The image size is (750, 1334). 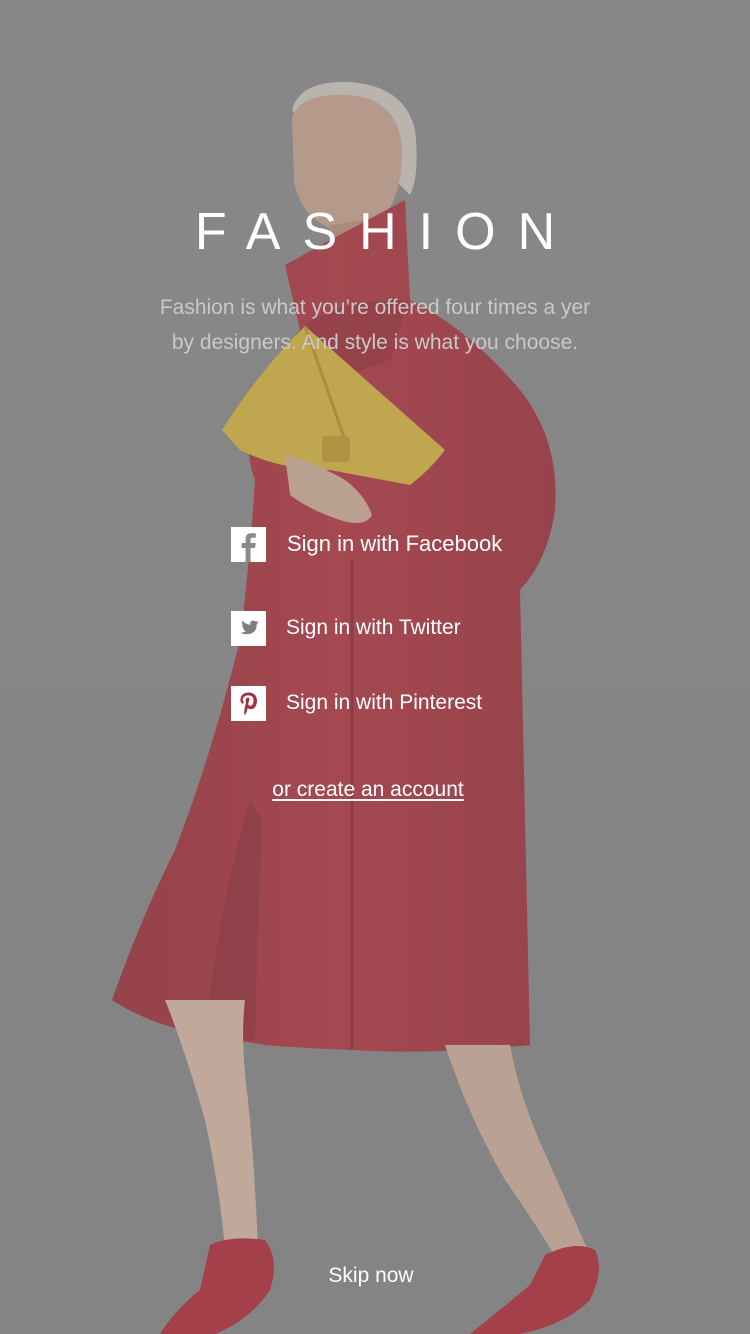 What do you see at coordinates (368, 790) in the screenshot?
I see `create-account-link: or create an account` at bounding box center [368, 790].